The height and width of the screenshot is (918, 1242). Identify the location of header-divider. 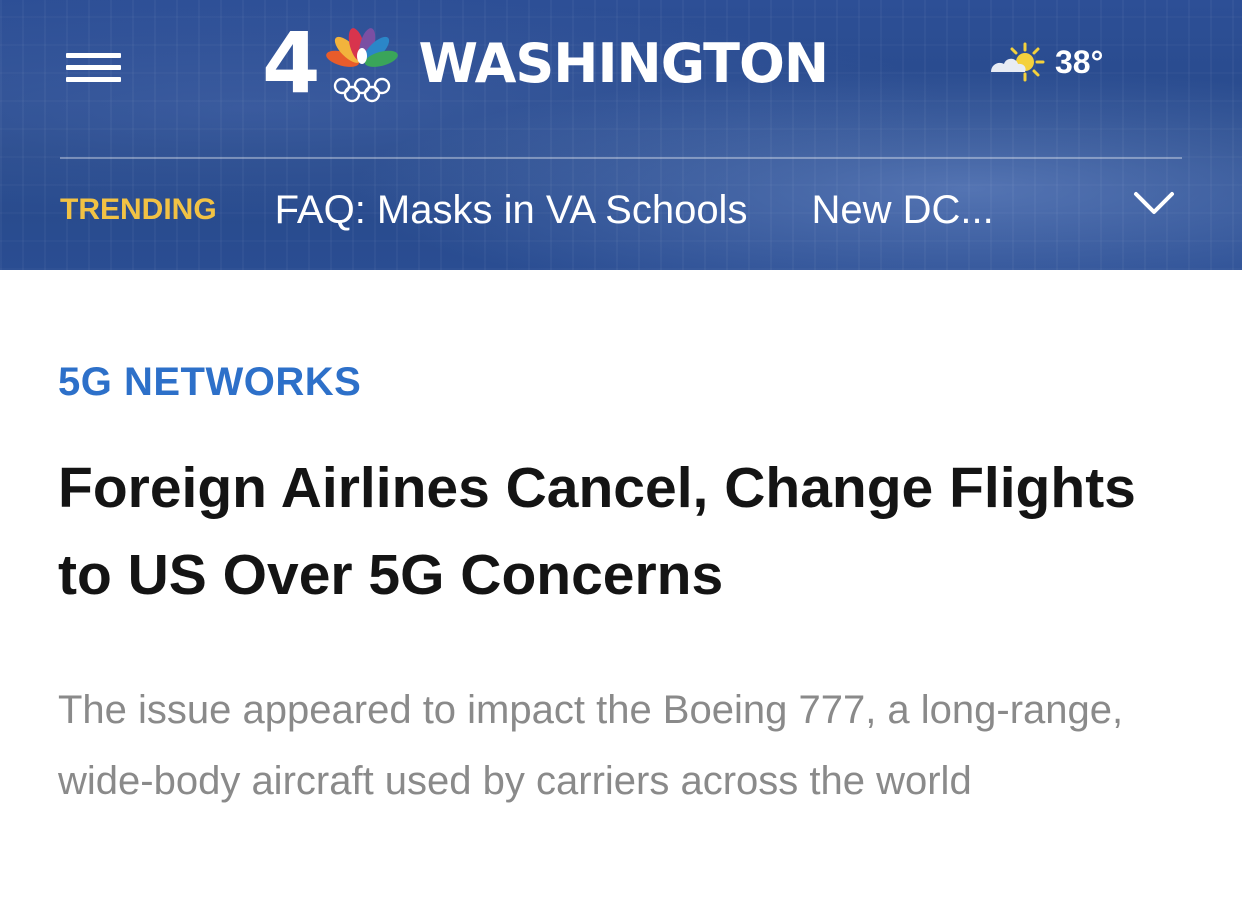
(621, 158).